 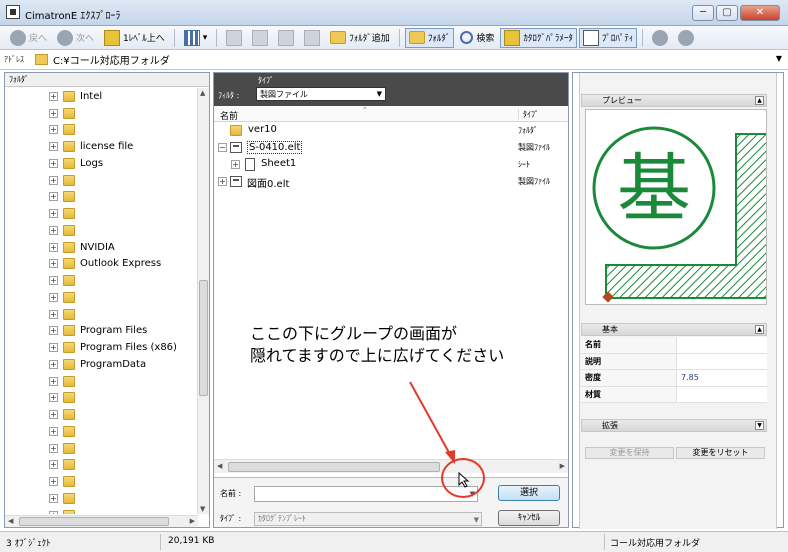 What do you see at coordinates (234, 38) in the screenshot?
I see `cut-button` at bounding box center [234, 38].